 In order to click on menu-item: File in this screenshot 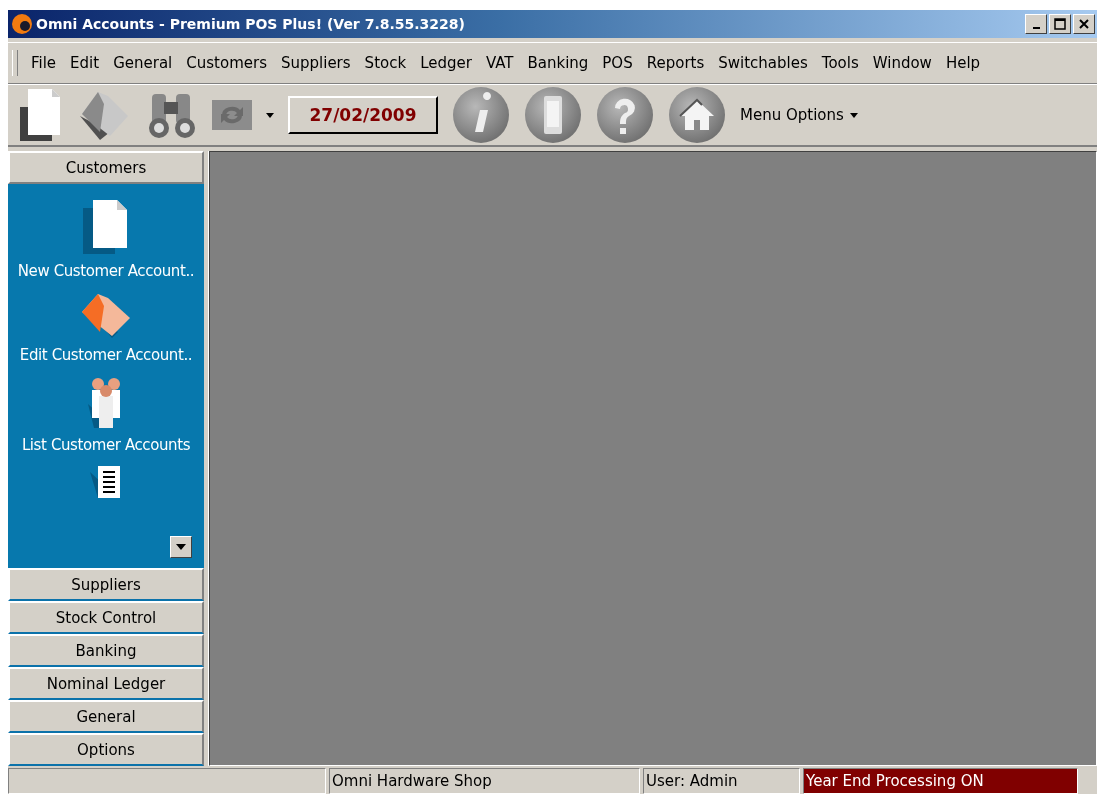, I will do `click(44, 63)`.